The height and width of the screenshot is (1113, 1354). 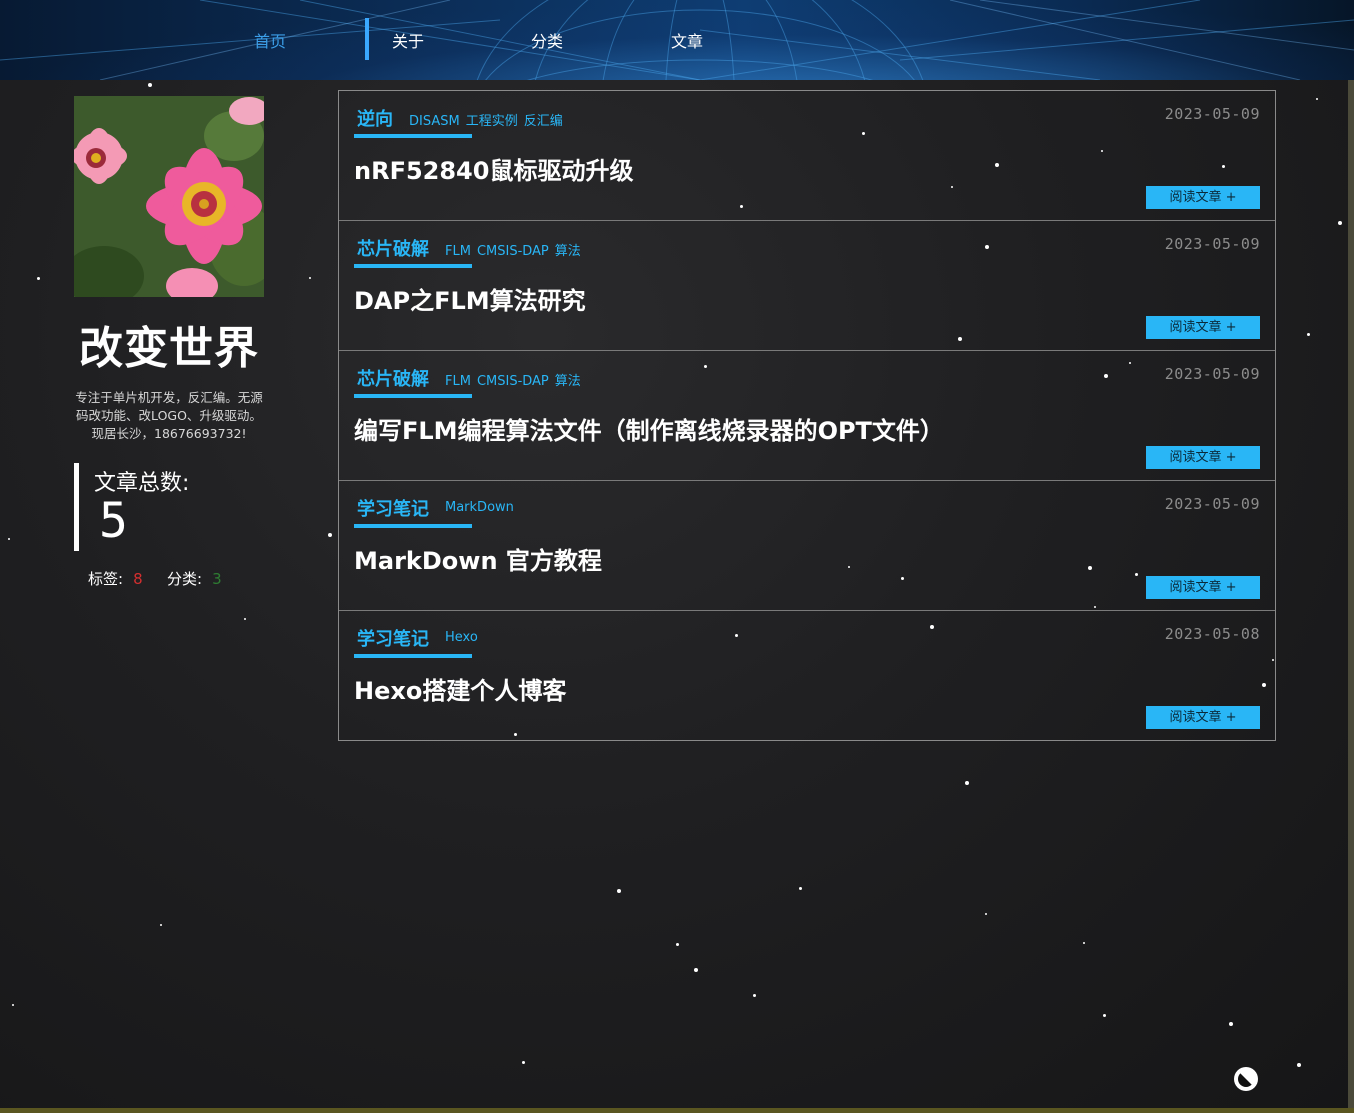 I want to click on post-tag: DISASM, so click(x=434, y=121).